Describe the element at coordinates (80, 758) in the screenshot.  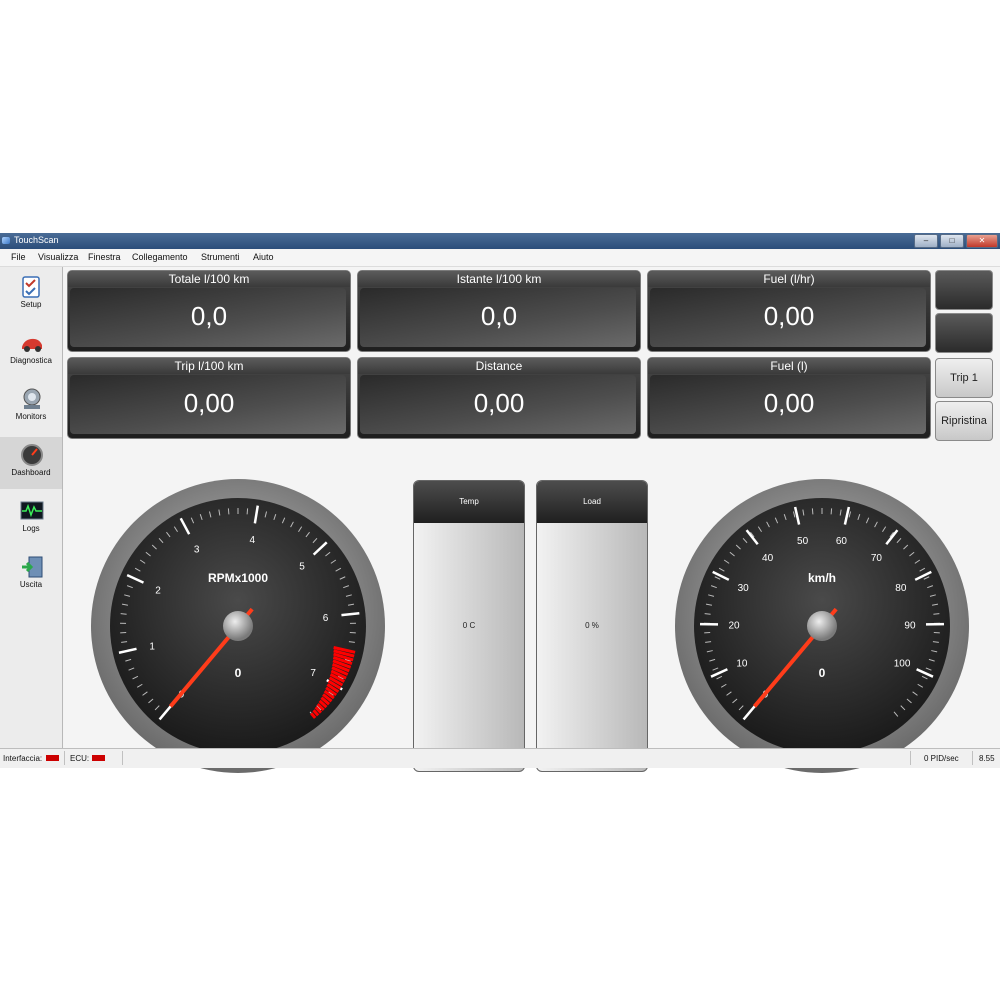
I see `ecu-label: ECU:` at that location.